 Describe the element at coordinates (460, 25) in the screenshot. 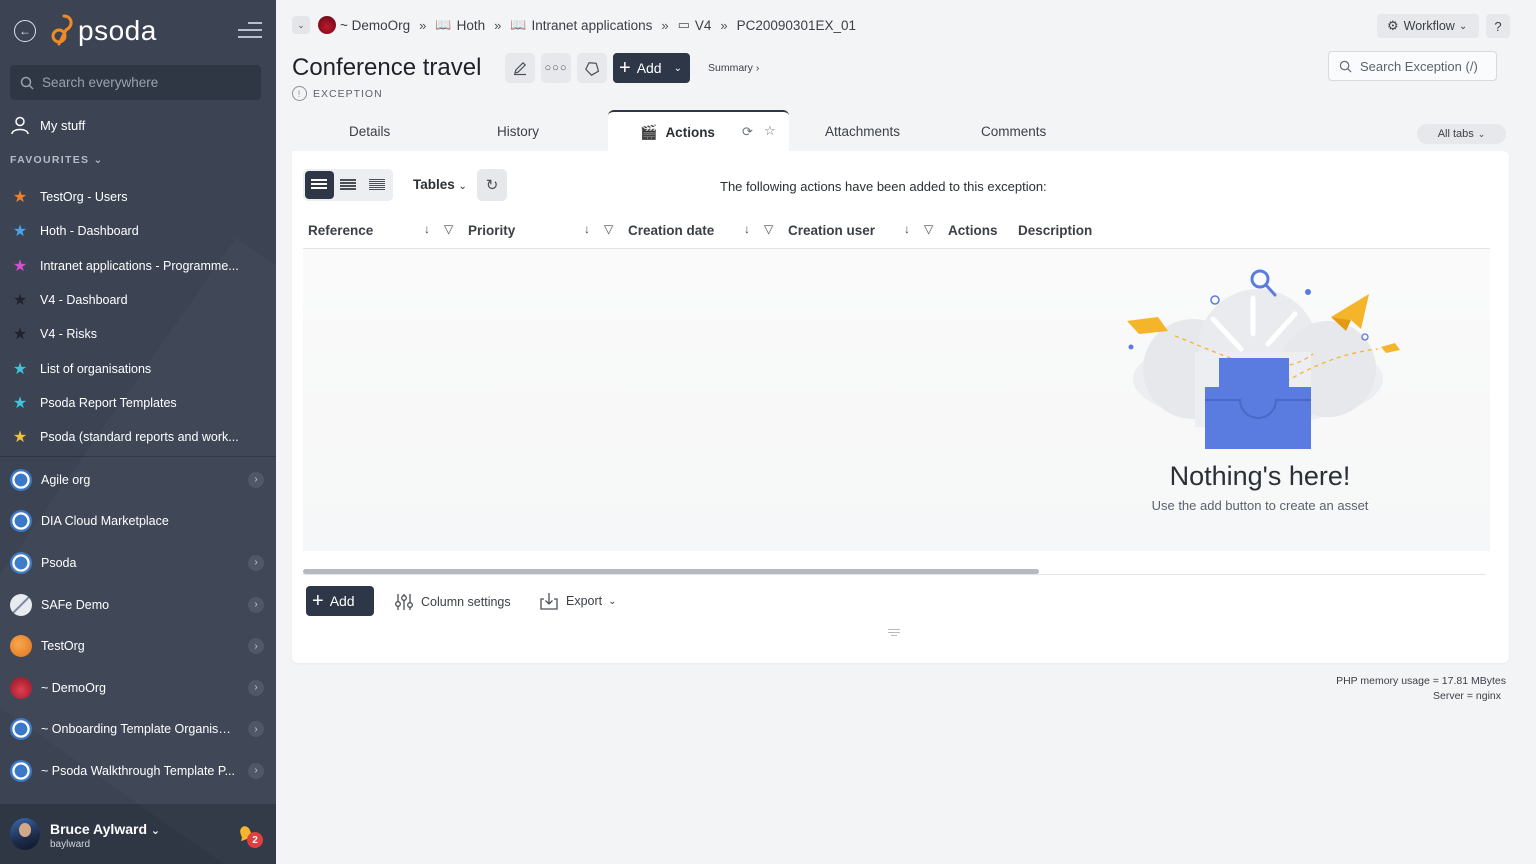

I see `breadcrumb-item: 📖 Hoth` at that location.